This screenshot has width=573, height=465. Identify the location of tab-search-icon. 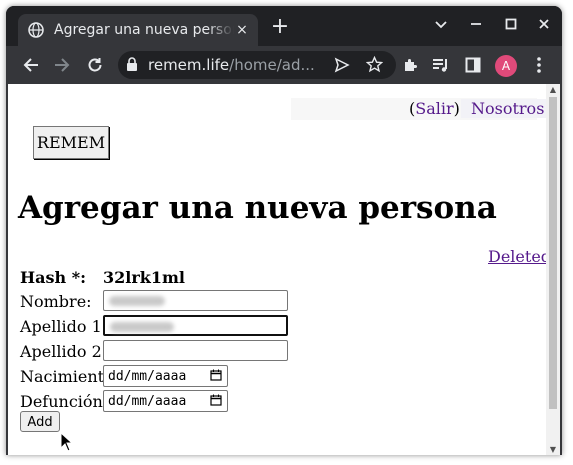
(441, 25).